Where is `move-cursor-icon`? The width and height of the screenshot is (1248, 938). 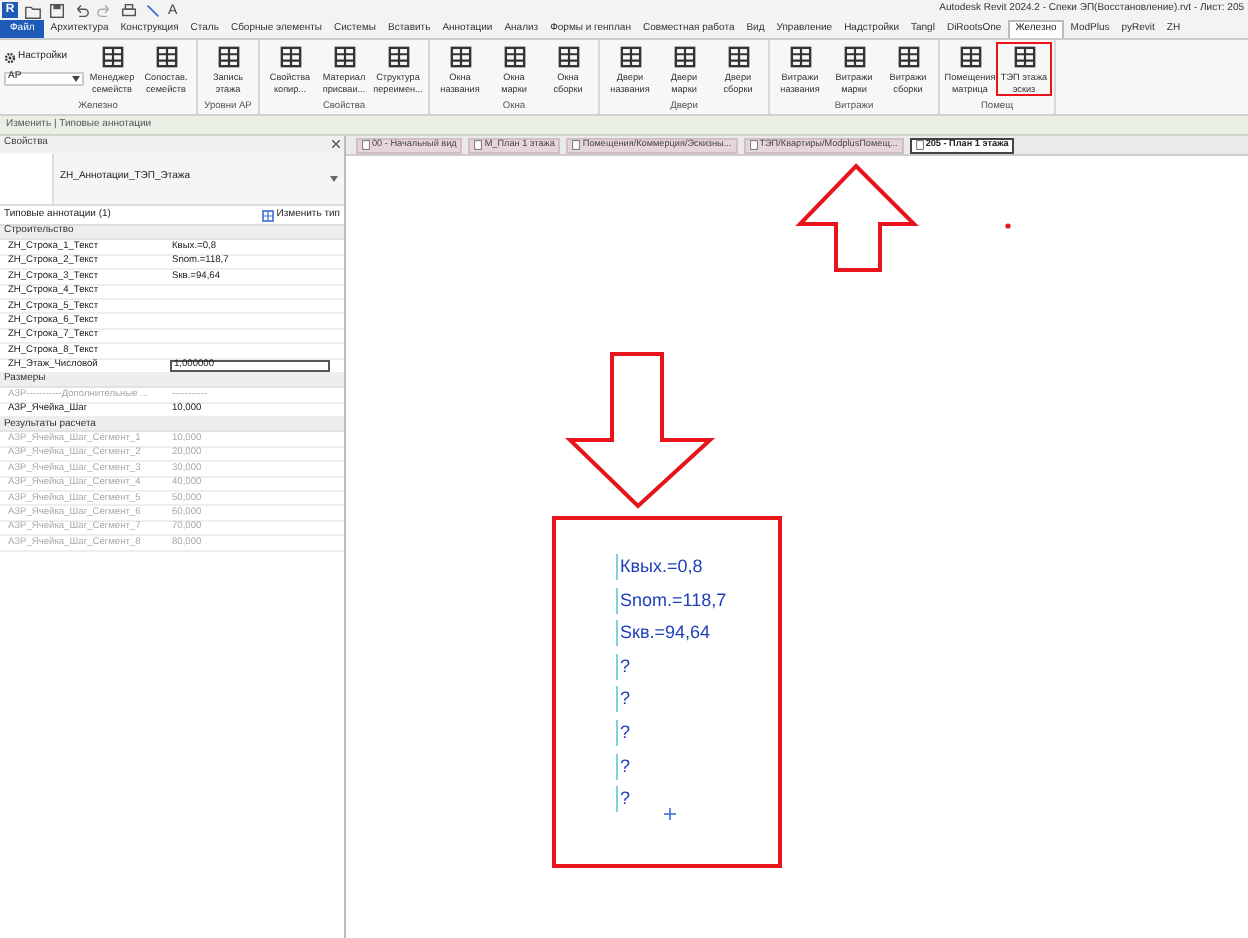 move-cursor-icon is located at coordinates (670, 814).